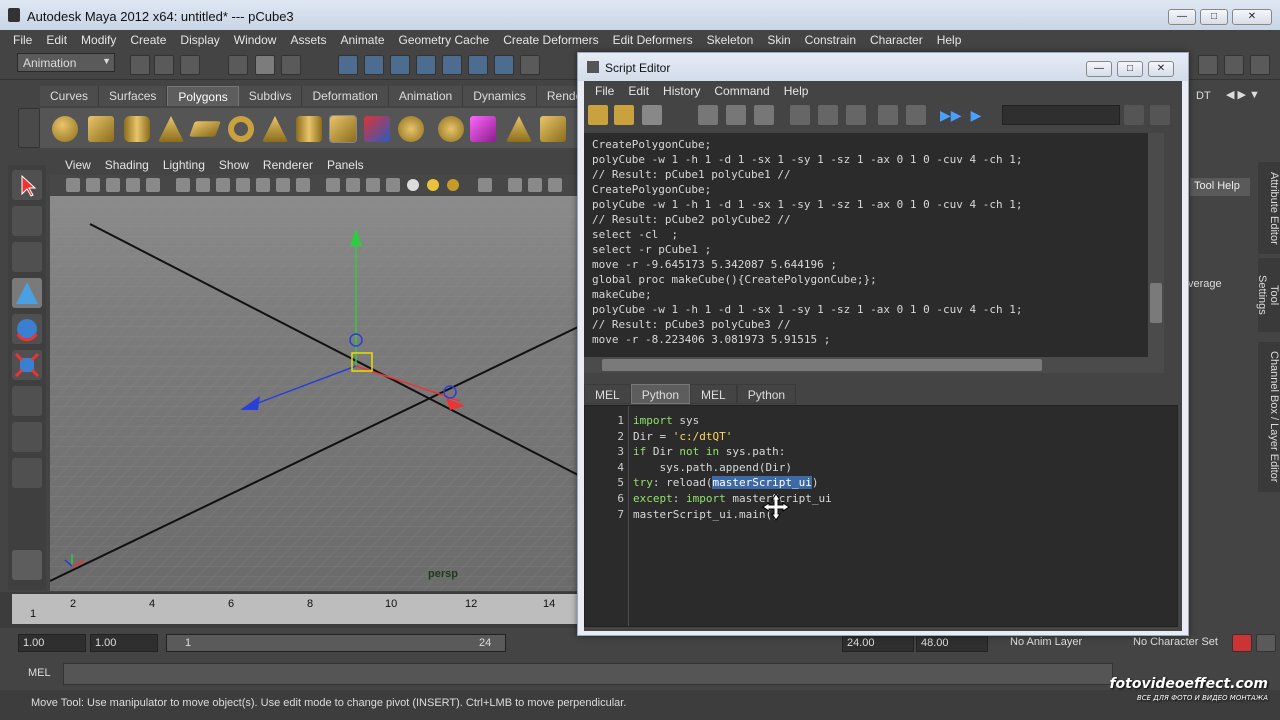  I want to click on command-language-label: MEL, so click(39, 673).